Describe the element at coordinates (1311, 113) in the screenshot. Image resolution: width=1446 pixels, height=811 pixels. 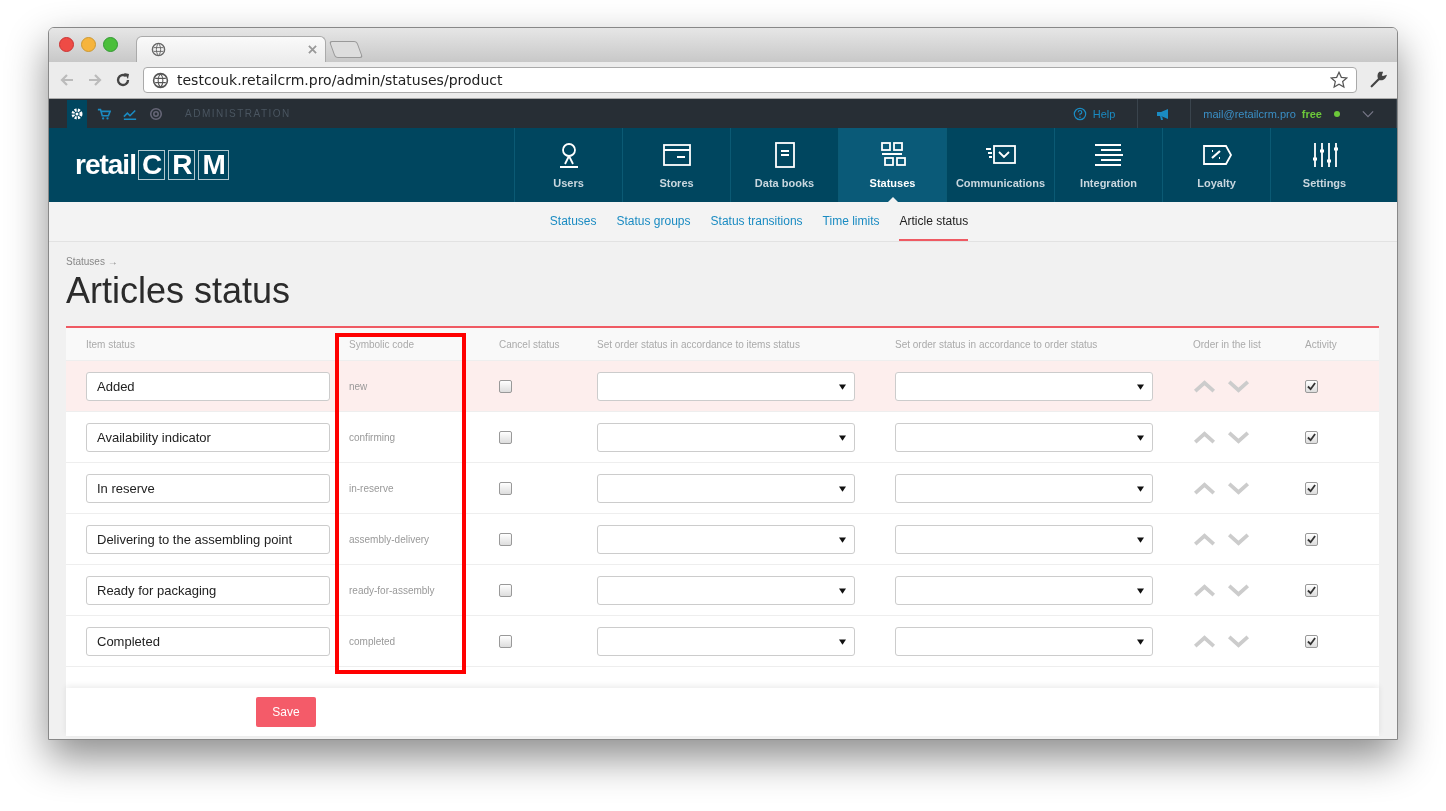
I see `plan-label: free` at that location.